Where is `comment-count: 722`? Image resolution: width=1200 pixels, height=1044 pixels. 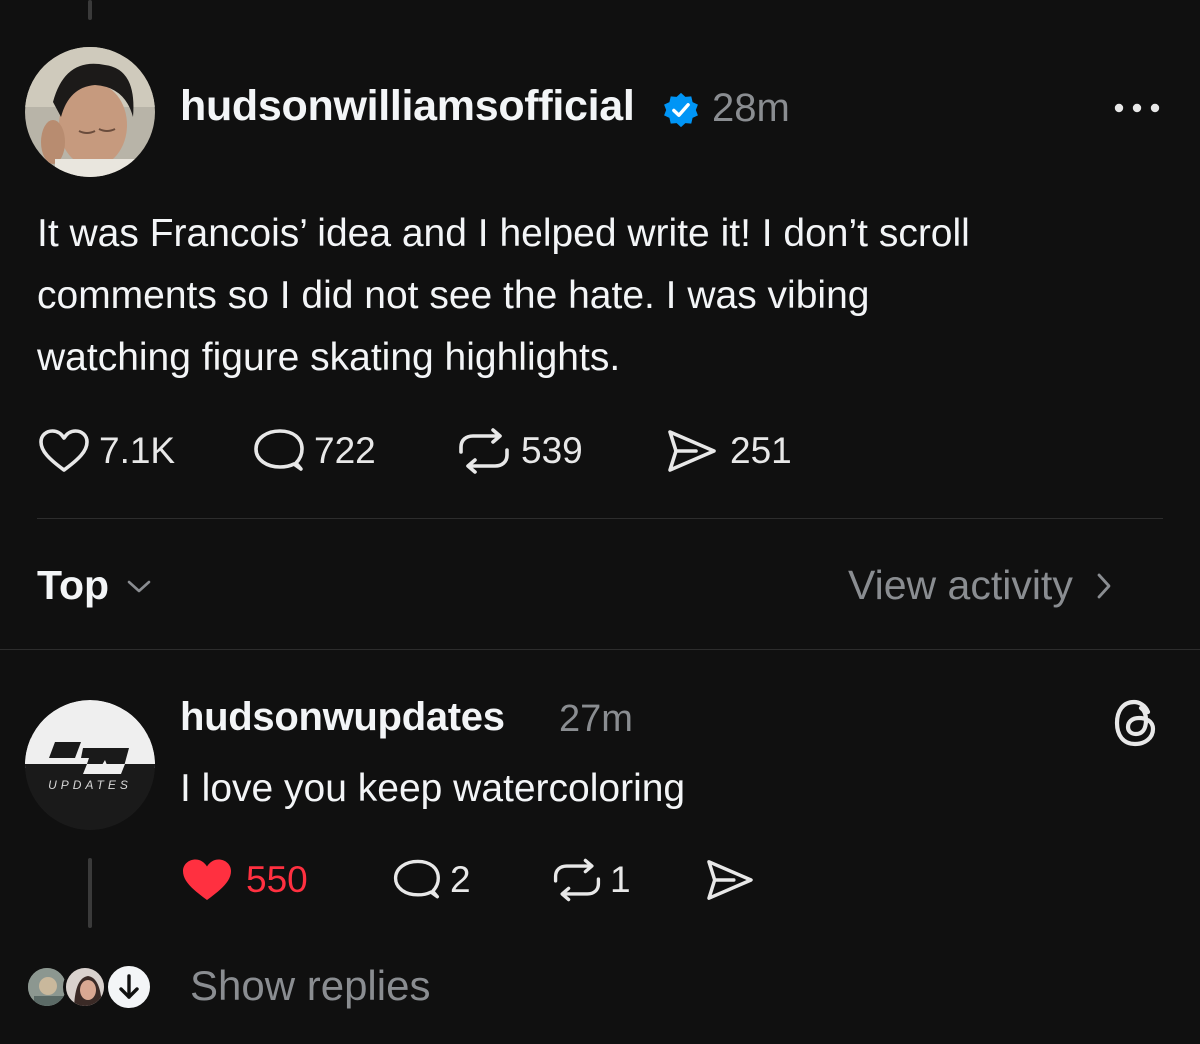 comment-count: 722 is located at coordinates (345, 450).